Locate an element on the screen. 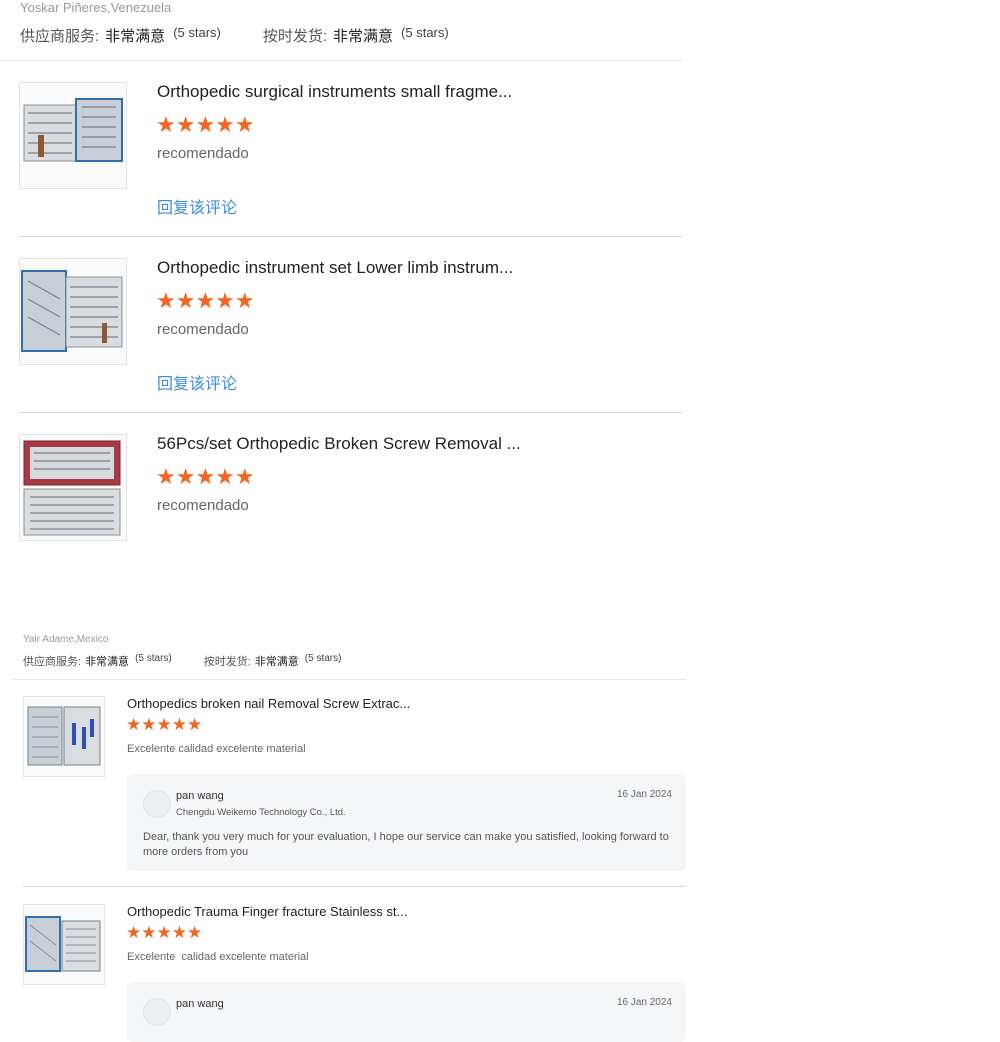  reply-company: Chengdu Weikemo Technology Co., Ltd. is located at coordinates (261, 812).